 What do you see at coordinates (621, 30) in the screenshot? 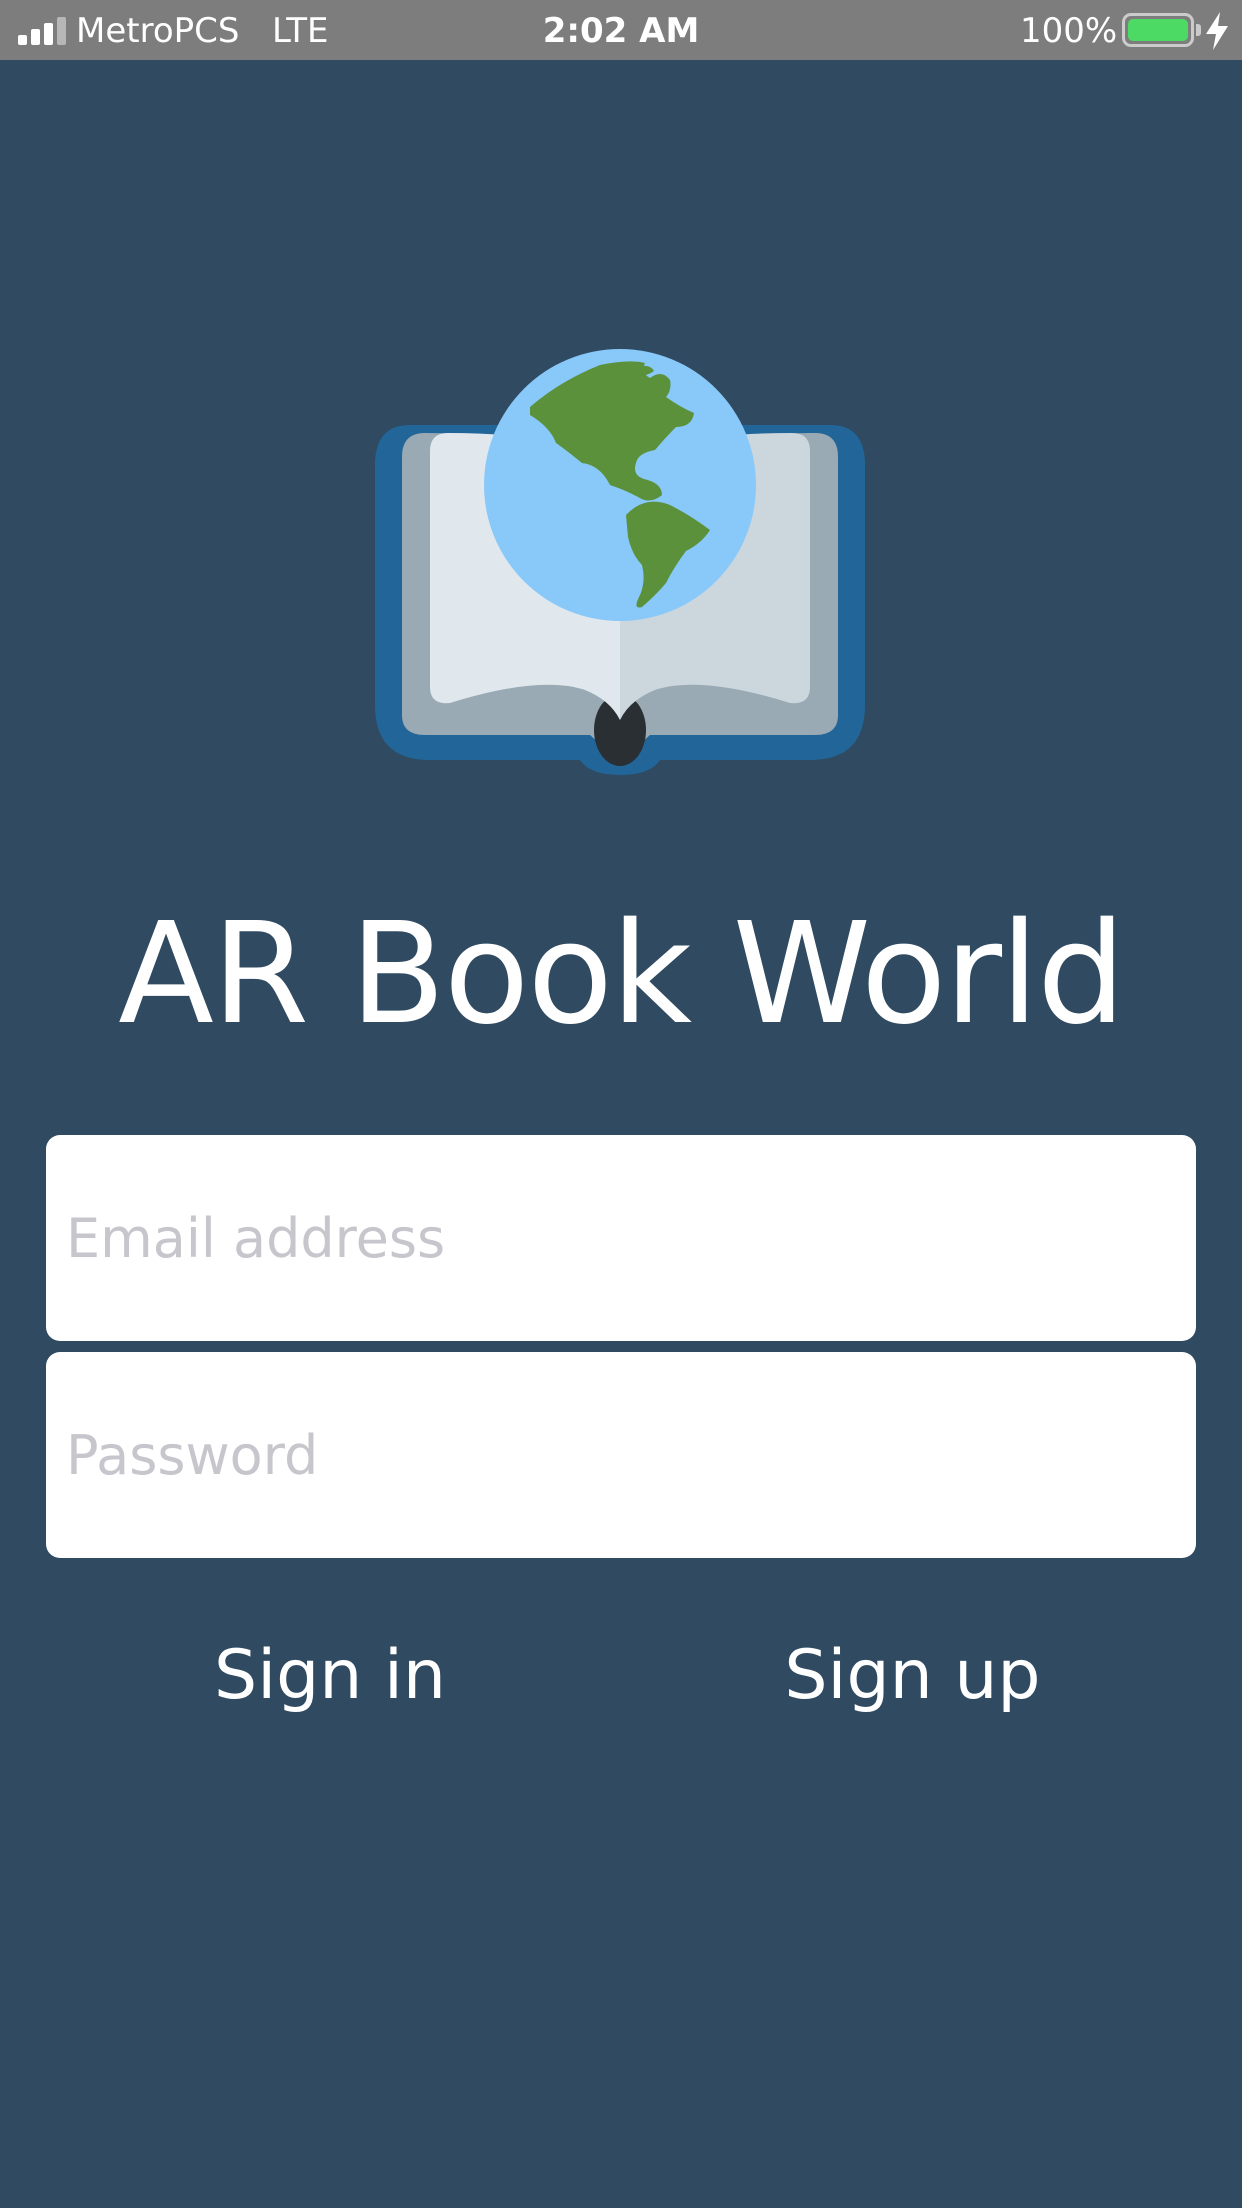
I see `status-bar: MetroPCS LTE 2:02 AM 100%` at bounding box center [621, 30].